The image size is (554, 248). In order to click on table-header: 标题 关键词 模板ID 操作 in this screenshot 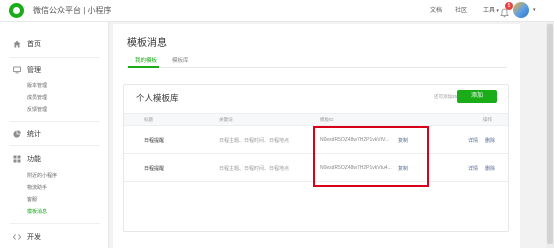, I will do `click(316, 119)`.